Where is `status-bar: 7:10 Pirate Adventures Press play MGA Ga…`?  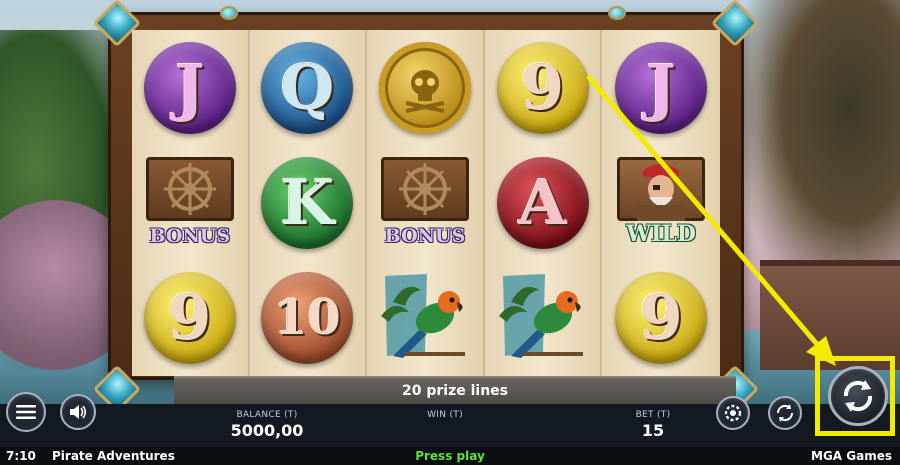 status-bar: 7:10 Pirate Adventures Press play MGA Ga… is located at coordinates (450, 456).